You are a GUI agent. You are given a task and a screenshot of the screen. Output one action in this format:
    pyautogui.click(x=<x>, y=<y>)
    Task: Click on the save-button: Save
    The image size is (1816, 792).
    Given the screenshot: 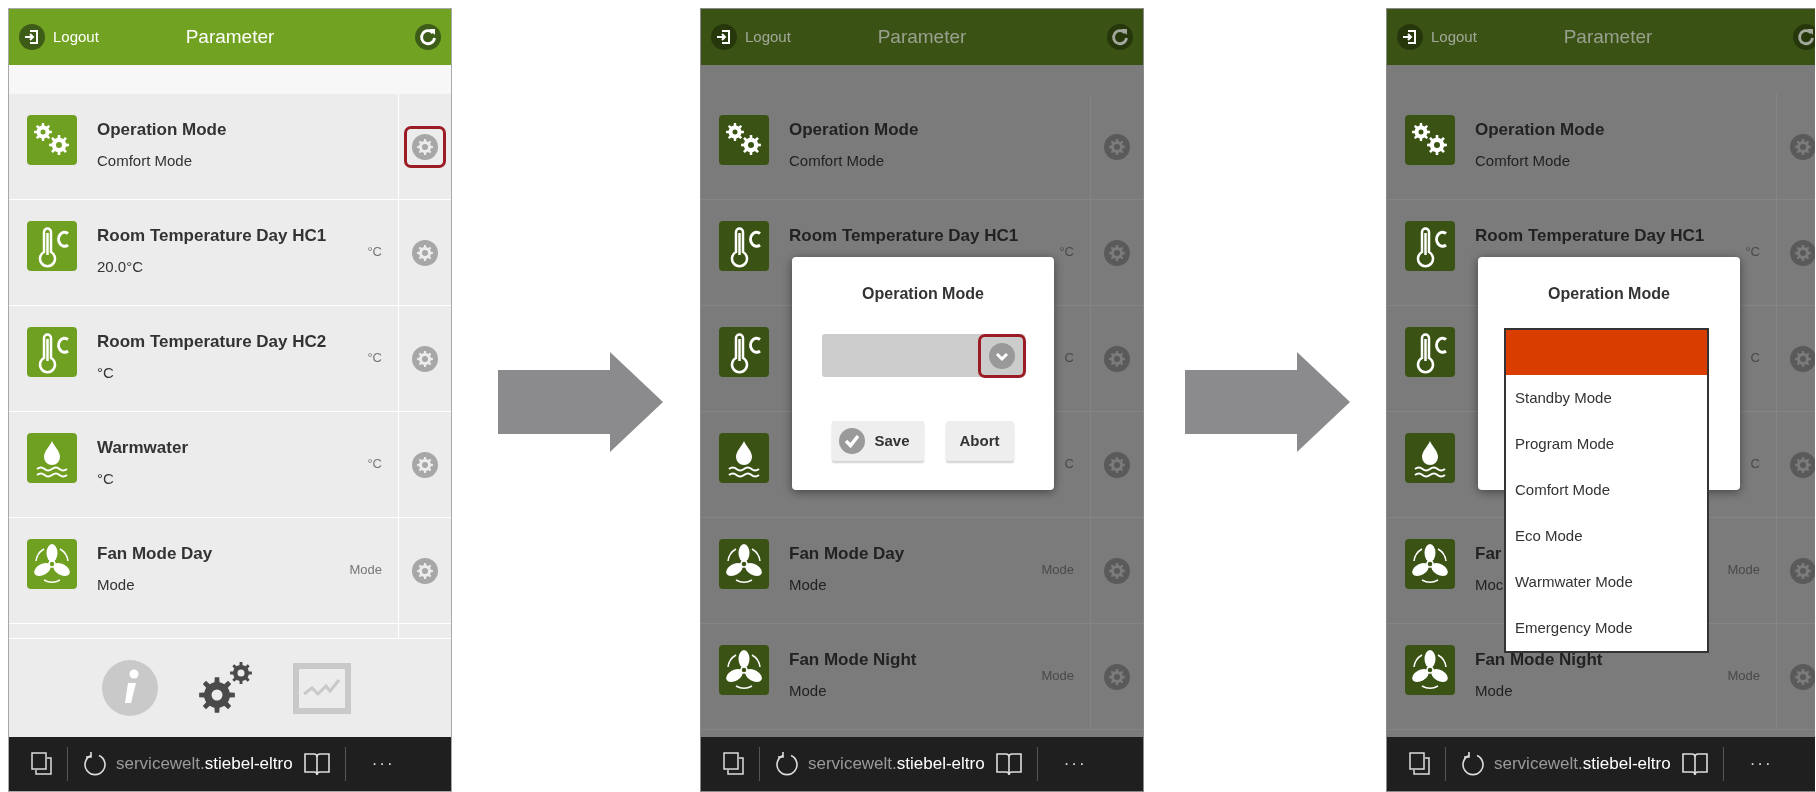 What is the action you would take?
    pyautogui.click(x=878, y=441)
    